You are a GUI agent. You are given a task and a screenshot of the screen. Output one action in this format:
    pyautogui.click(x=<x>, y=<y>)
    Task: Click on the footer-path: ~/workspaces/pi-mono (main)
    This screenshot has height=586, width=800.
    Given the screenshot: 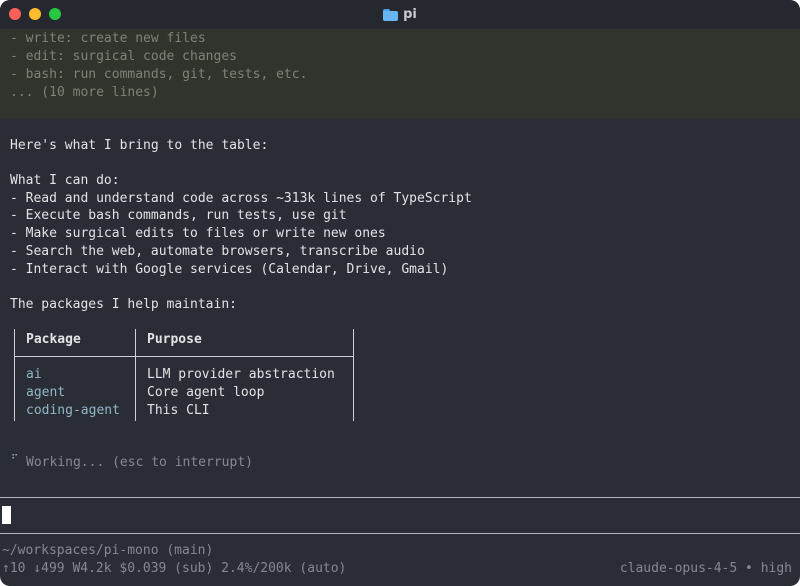 What is the action you would take?
    pyautogui.click(x=108, y=550)
    